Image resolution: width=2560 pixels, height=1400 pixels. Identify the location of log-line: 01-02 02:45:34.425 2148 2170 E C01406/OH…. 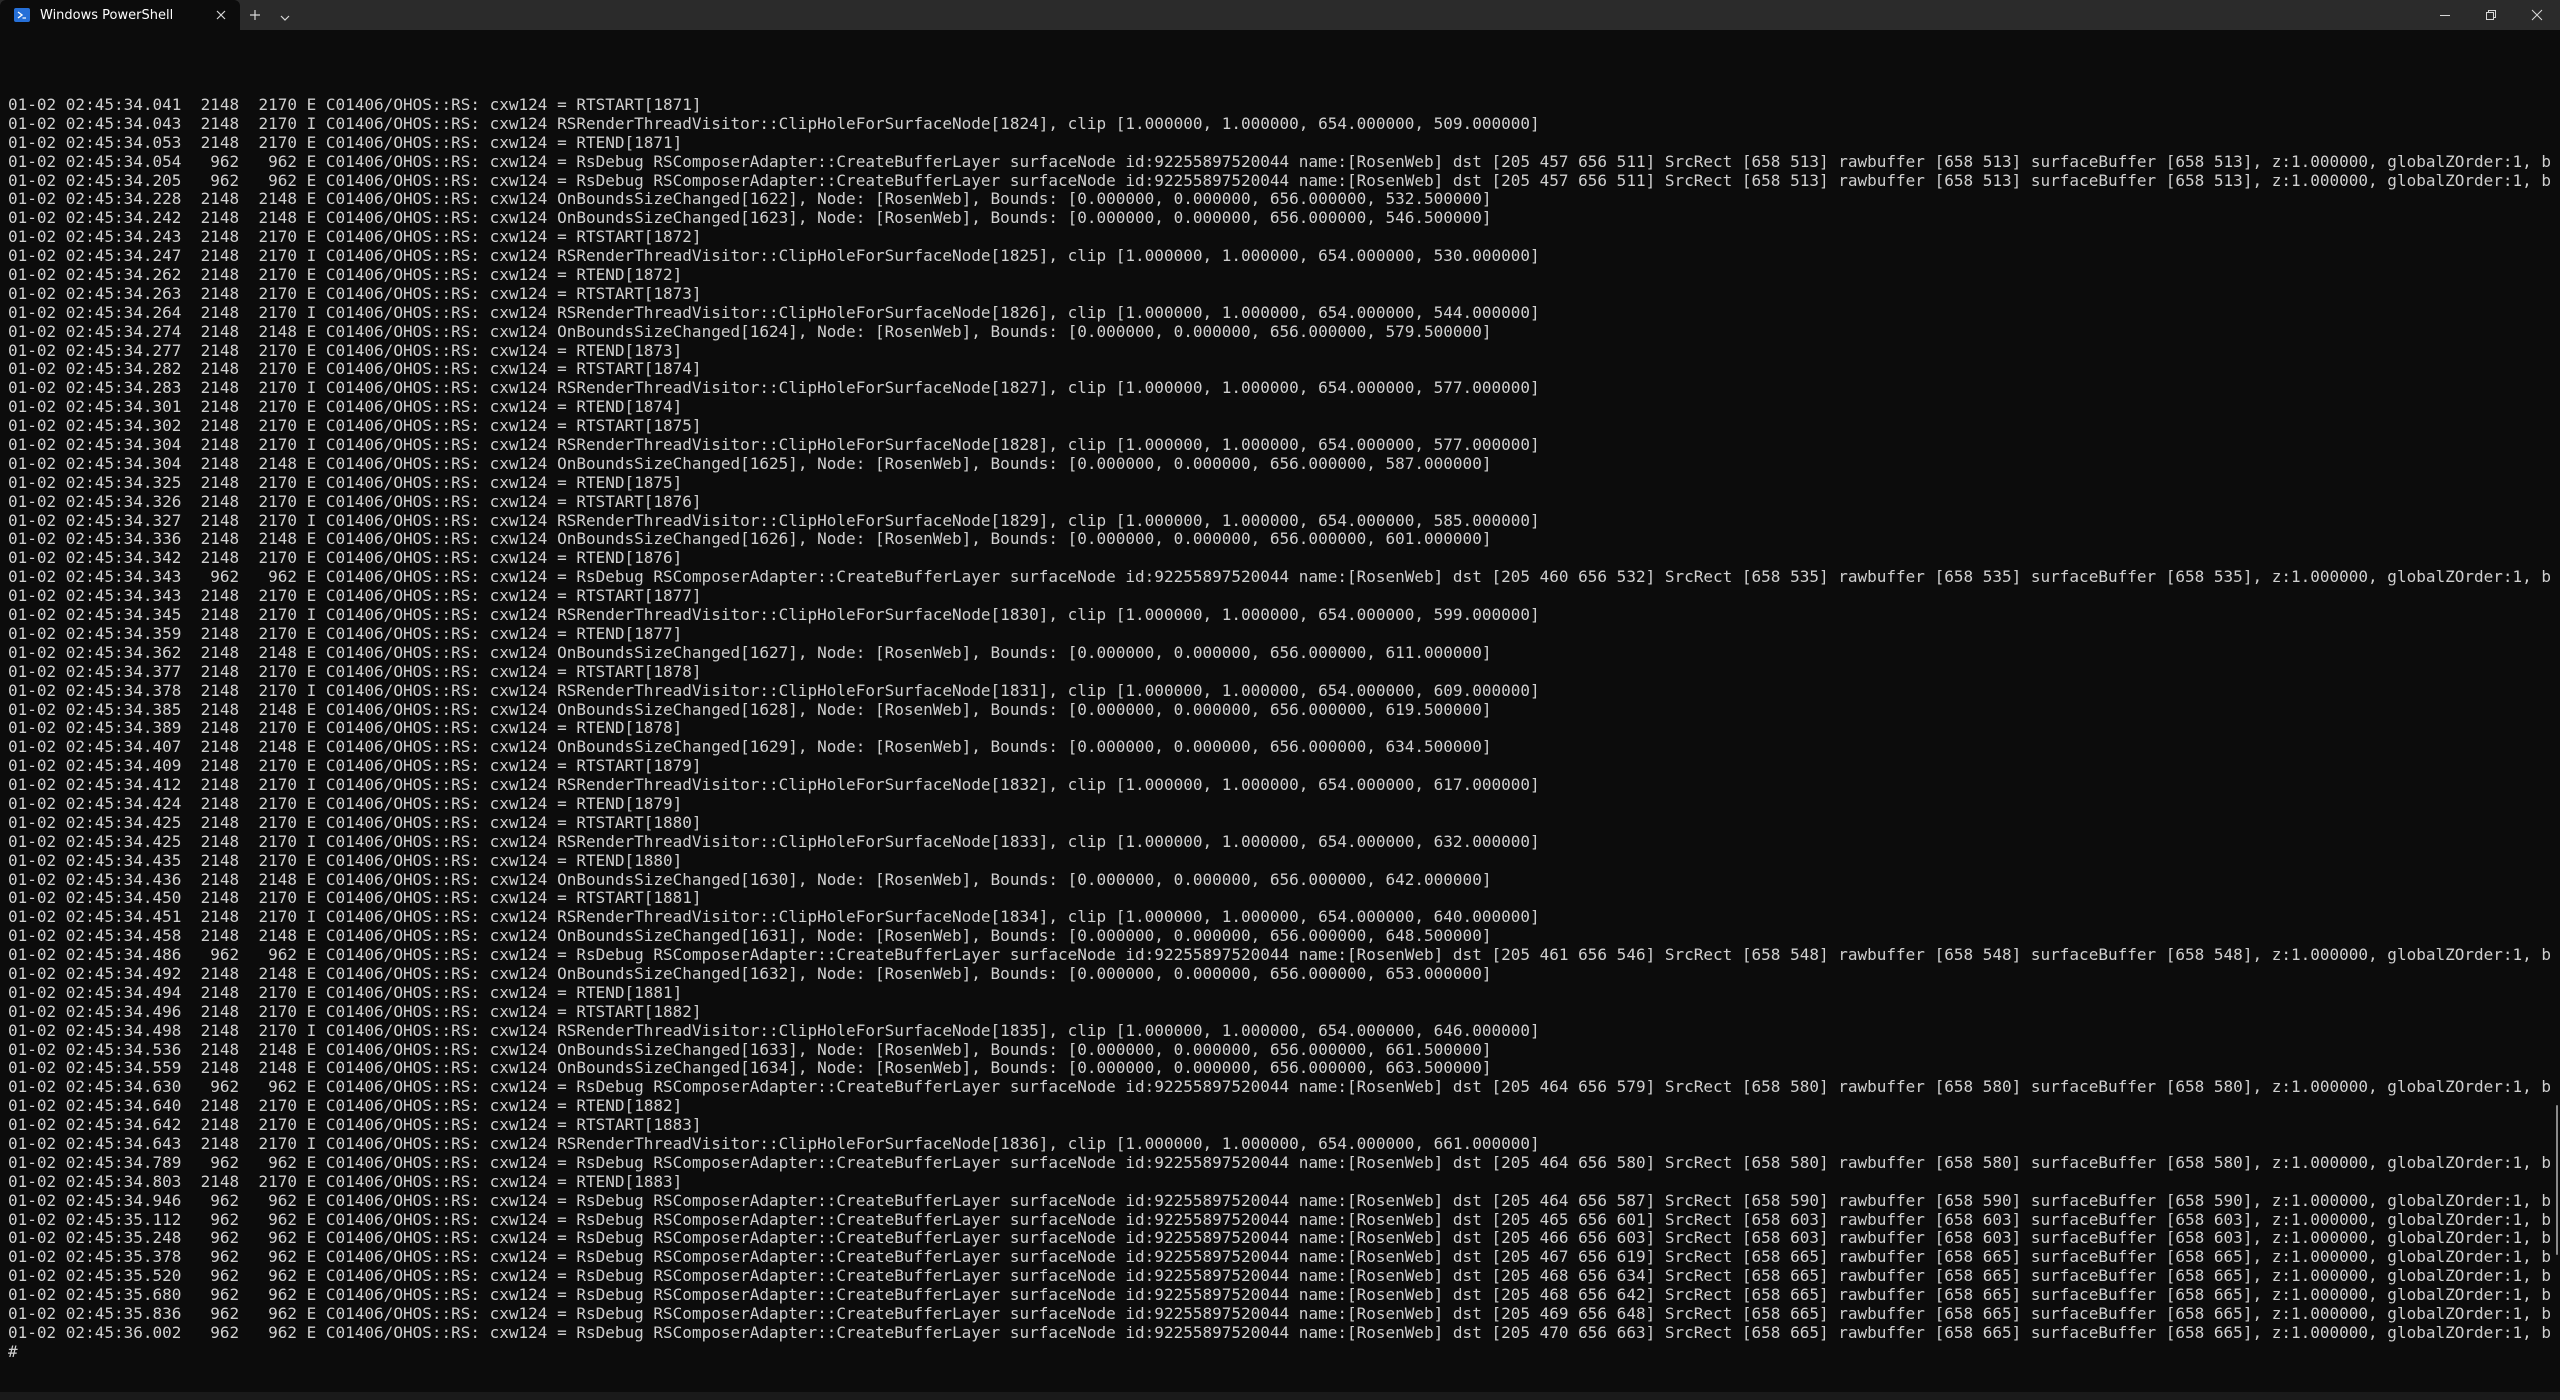
(355, 822).